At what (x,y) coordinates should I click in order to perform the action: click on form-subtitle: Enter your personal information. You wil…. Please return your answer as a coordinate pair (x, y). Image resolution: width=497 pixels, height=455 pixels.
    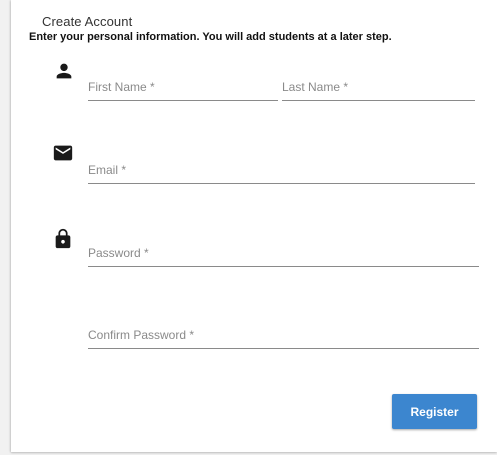
    Looking at the image, I should click on (210, 37).